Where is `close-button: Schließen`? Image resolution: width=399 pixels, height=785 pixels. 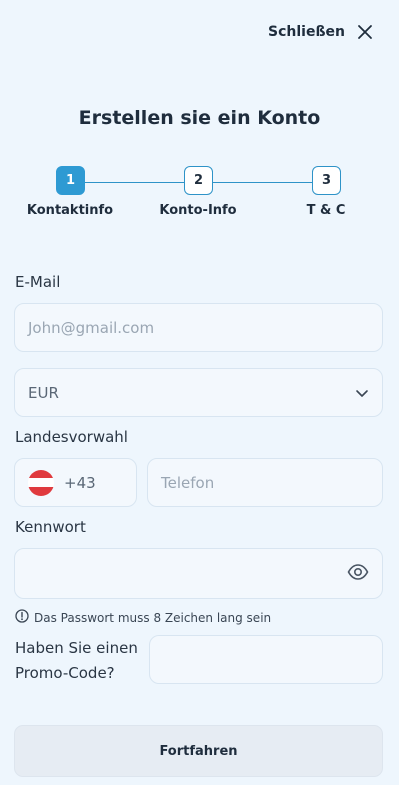 close-button: Schließen is located at coordinates (320, 32).